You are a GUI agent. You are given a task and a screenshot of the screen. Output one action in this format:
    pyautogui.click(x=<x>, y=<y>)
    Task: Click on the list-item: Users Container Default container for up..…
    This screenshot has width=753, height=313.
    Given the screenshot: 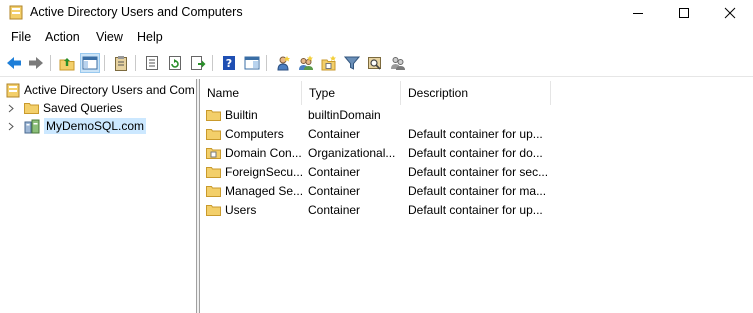 What is the action you would take?
    pyautogui.click(x=479, y=209)
    